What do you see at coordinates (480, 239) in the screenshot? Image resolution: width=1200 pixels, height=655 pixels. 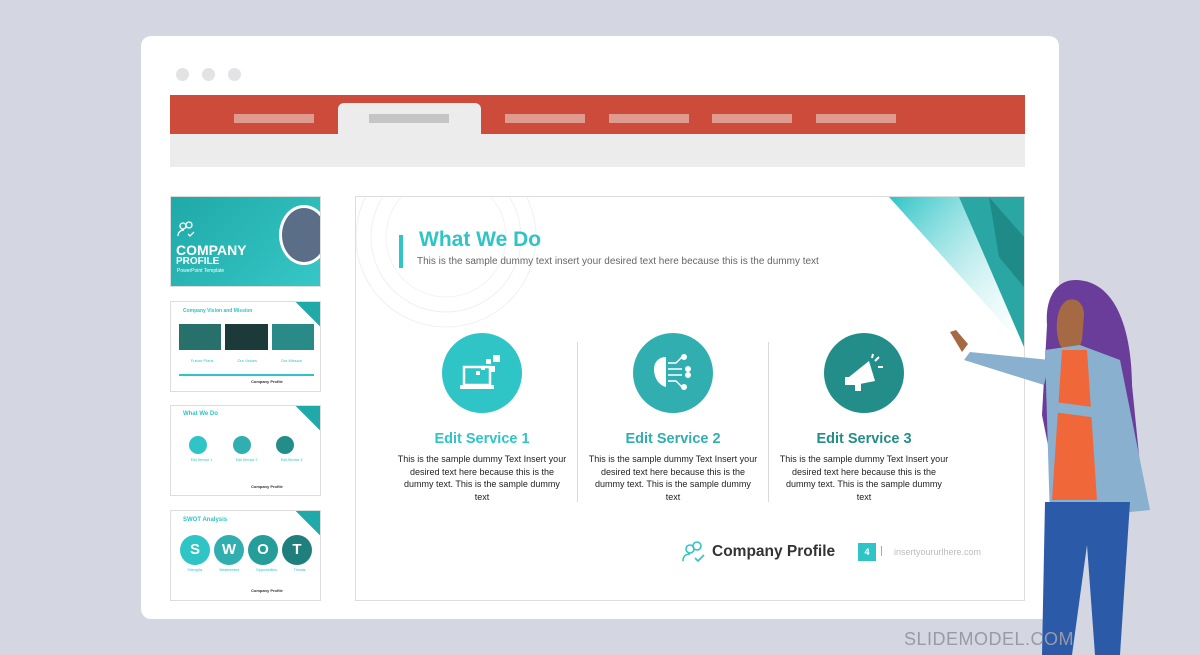 I see `slide-title: What We Do` at bounding box center [480, 239].